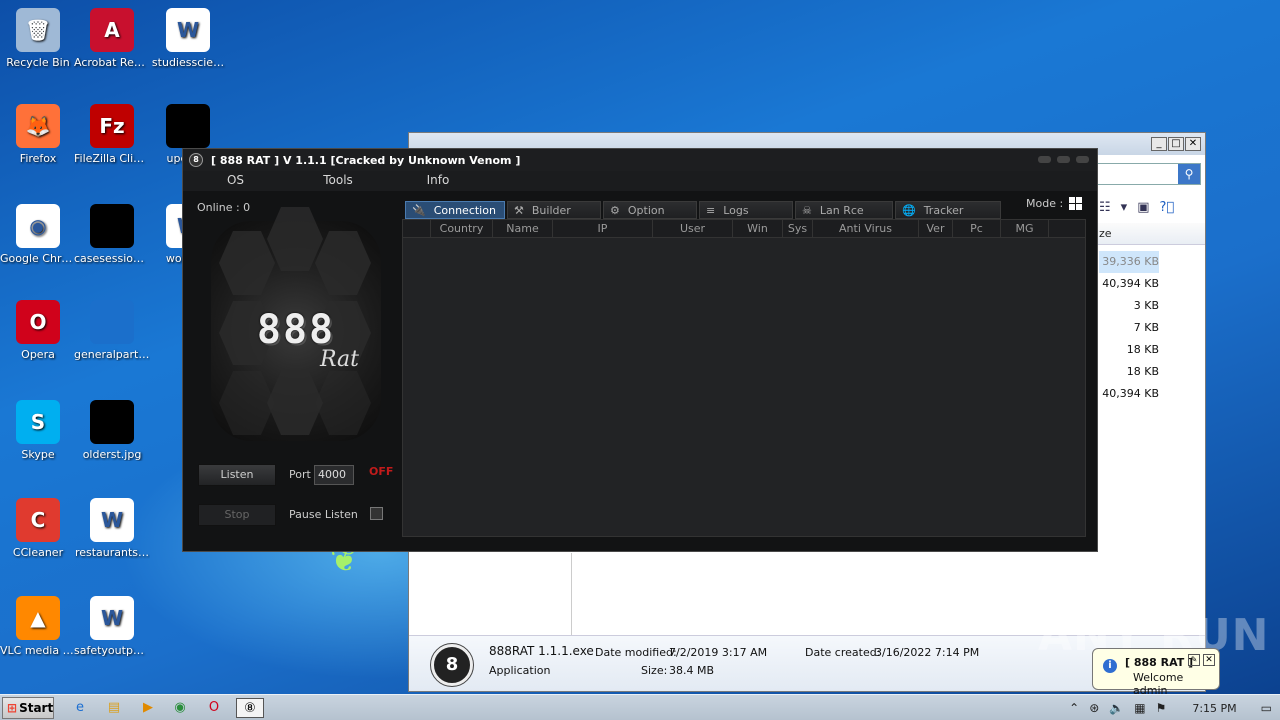 The image size is (1280, 720). What do you see at coordinates (38, 552) in the screenshot?
I see `desktop-icon-label: CCleaner` at bounding box center [38, 552].